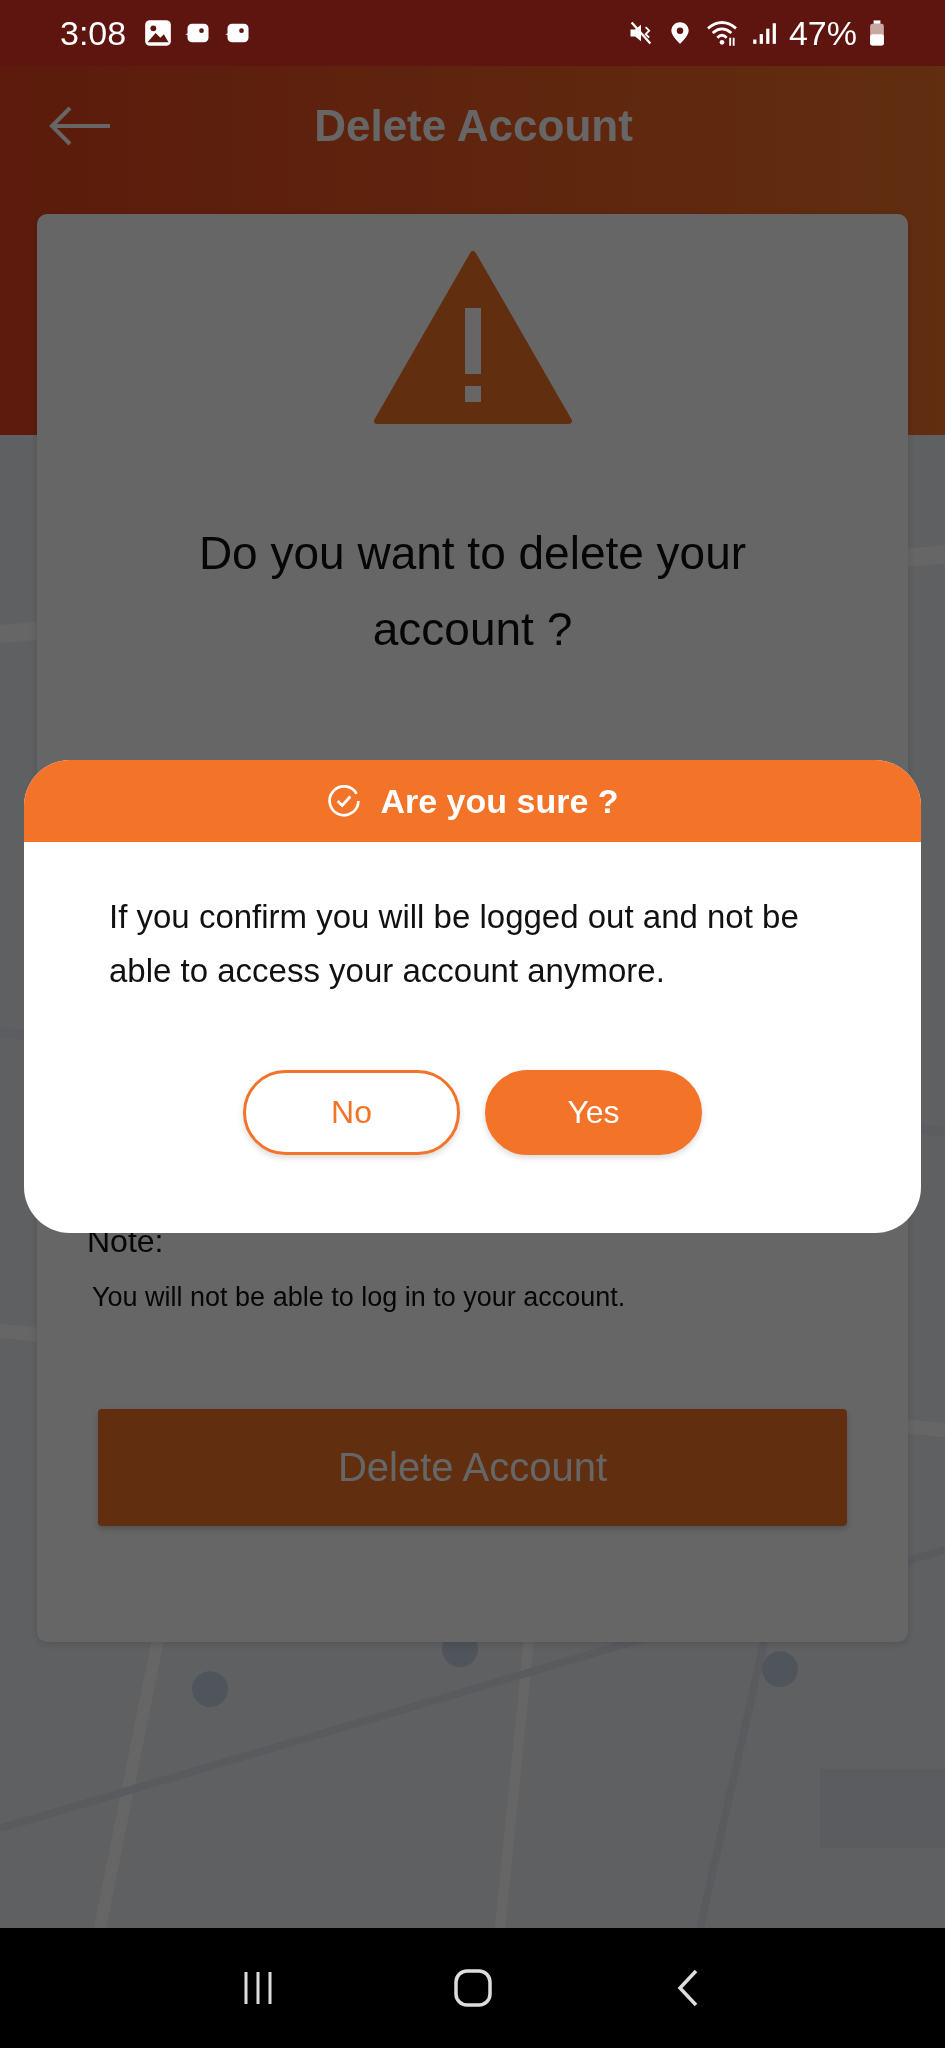  I want to click on home-icon, so click(472, 1988).